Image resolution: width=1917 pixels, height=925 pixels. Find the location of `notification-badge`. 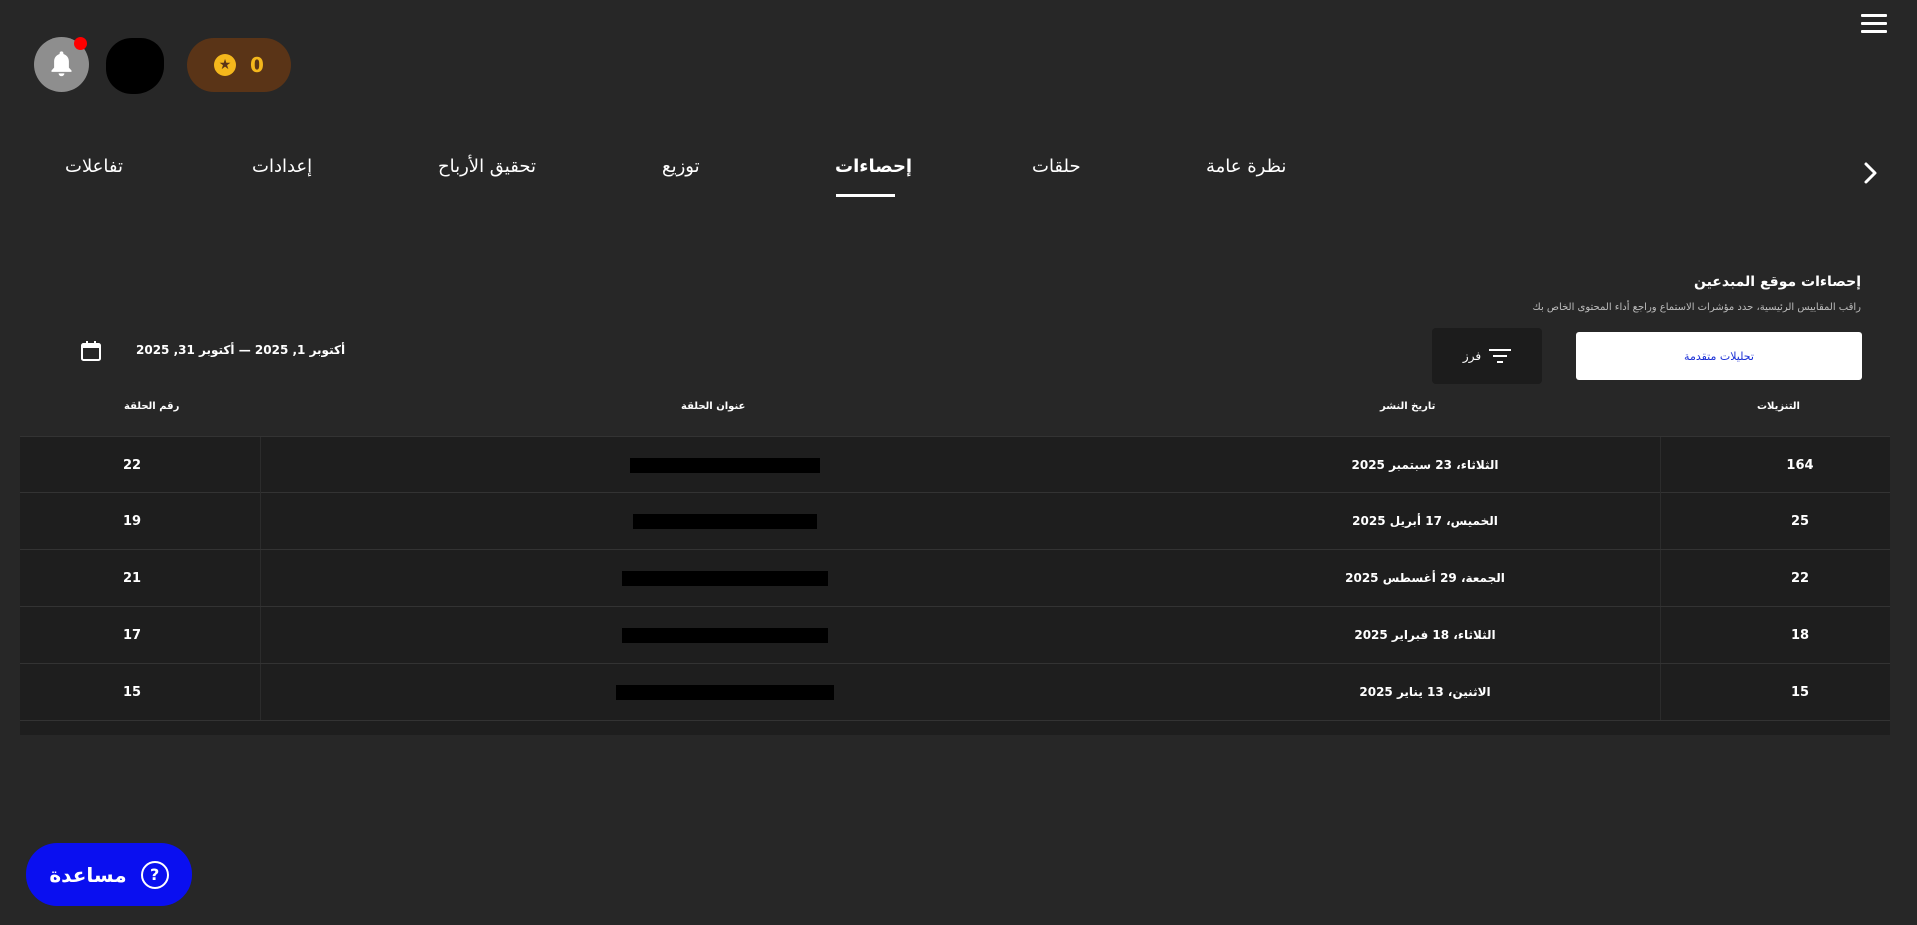

notification-badge is located at coordinates (80, 43).